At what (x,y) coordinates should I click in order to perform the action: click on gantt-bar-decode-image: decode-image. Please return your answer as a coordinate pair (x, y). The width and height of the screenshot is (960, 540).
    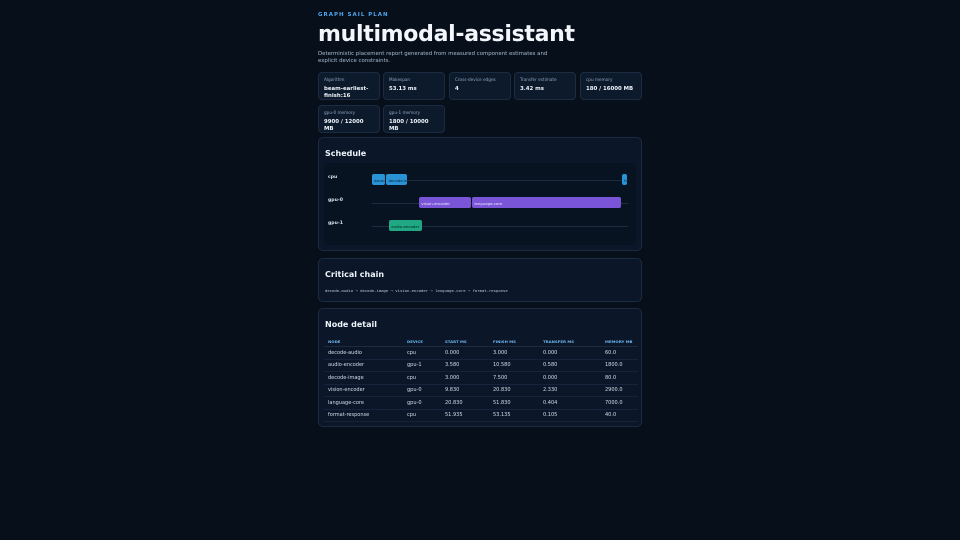
    Looking at the image, I should click on (397, 179).